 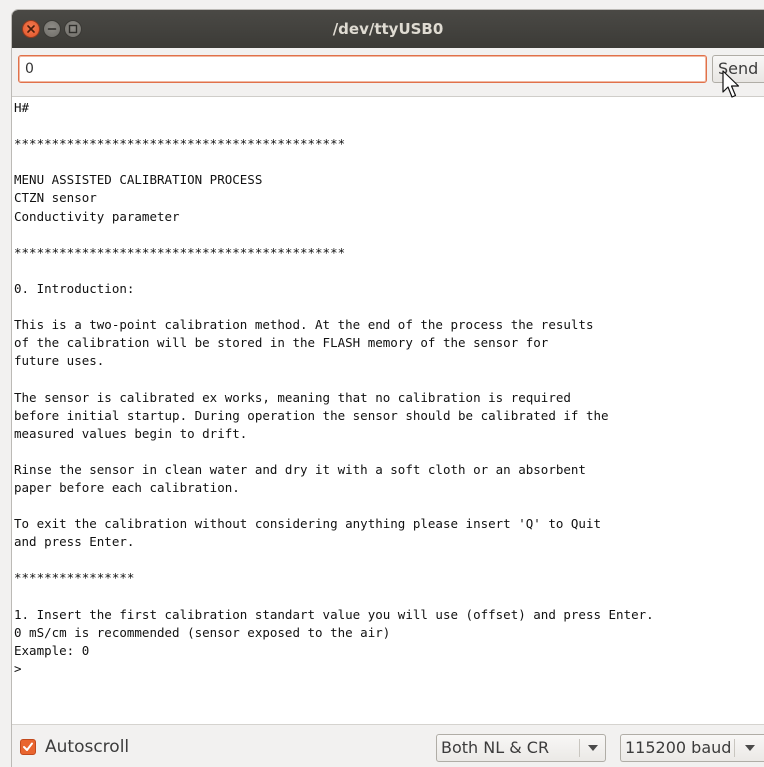 I want to click on serial-input-field, so click(x=362, y=69).